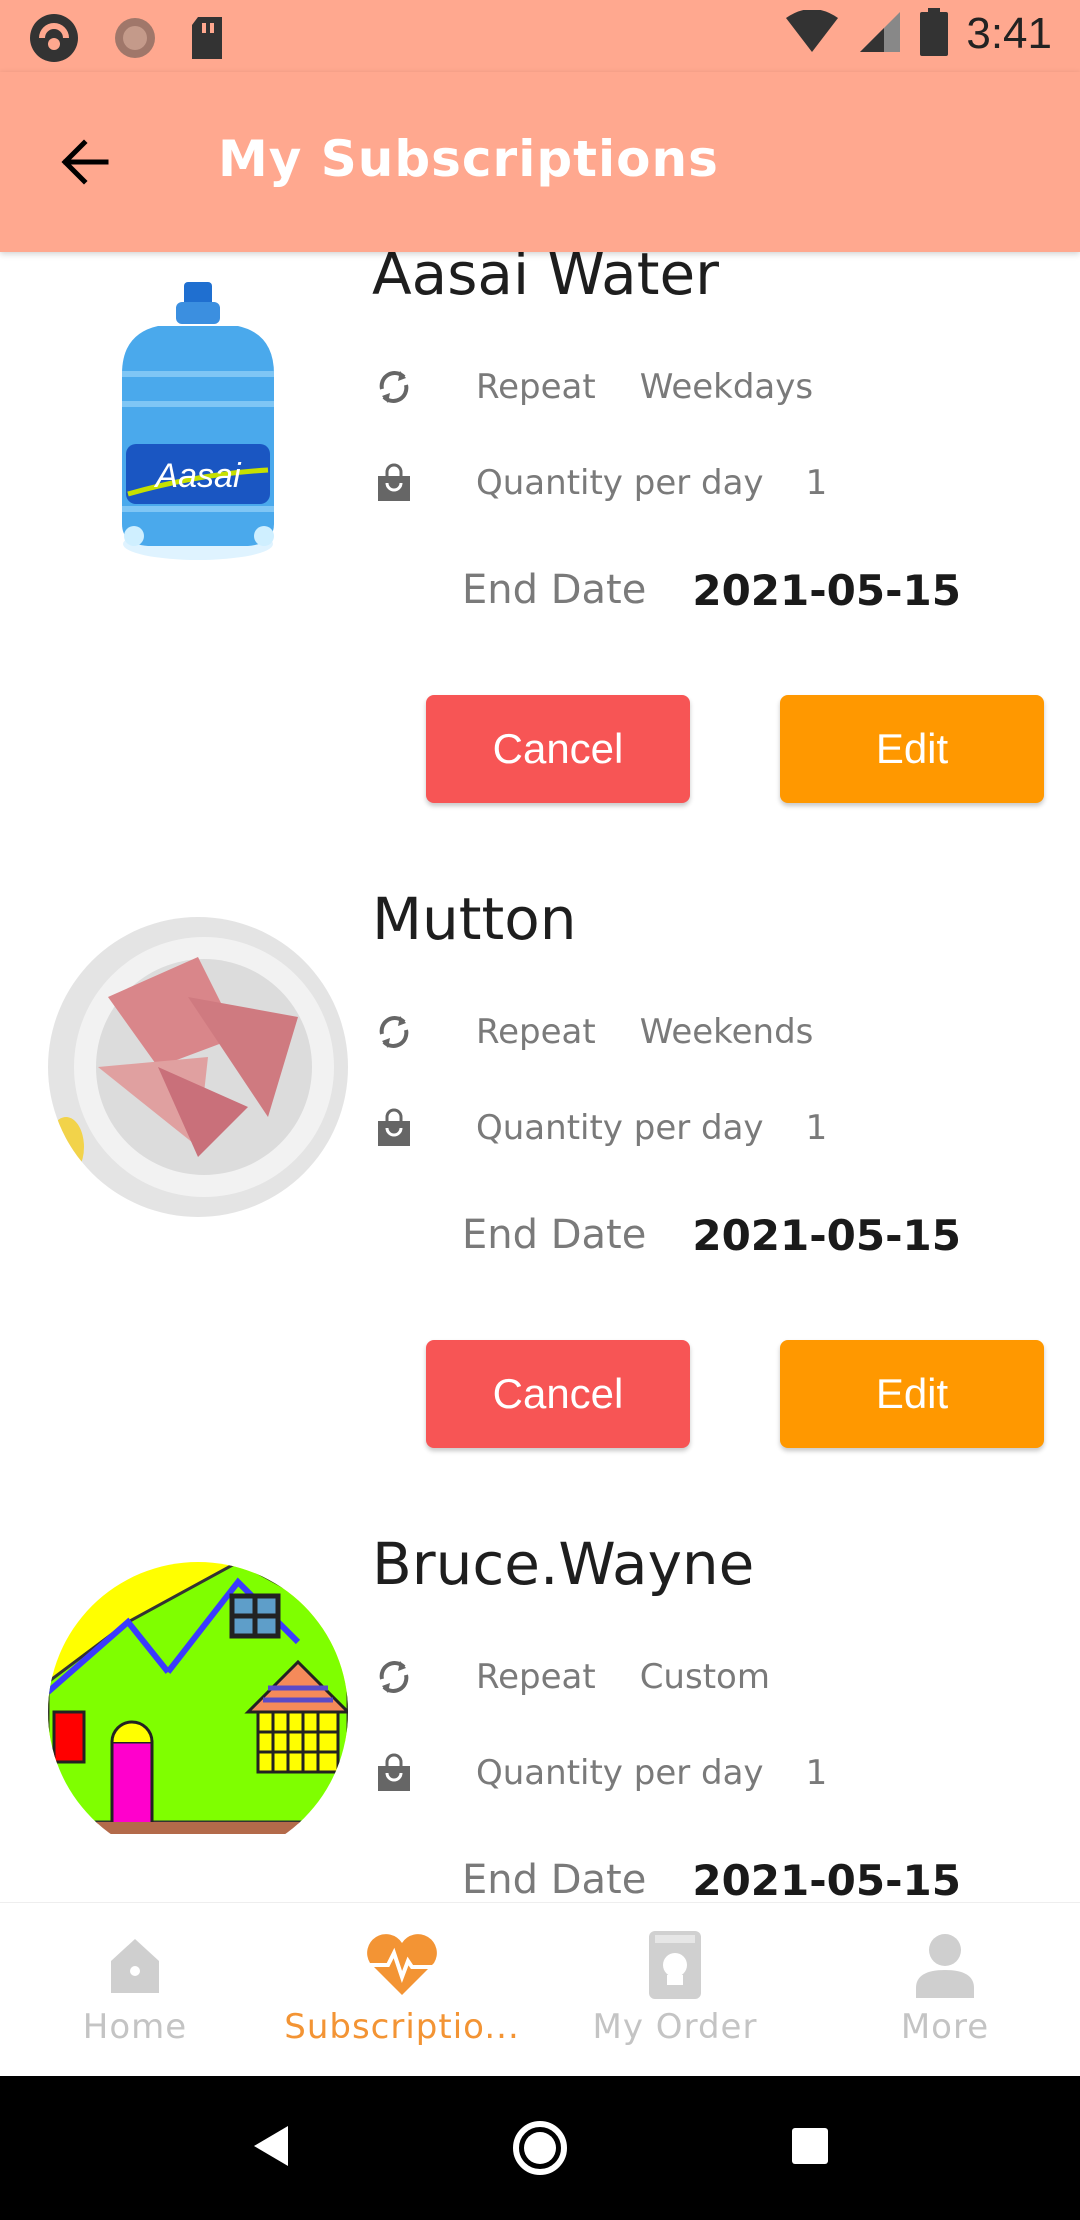 The height and width of the screenshot is (2220, 1080). I want to click on nav-home-label: Home, so click(135, 2027).